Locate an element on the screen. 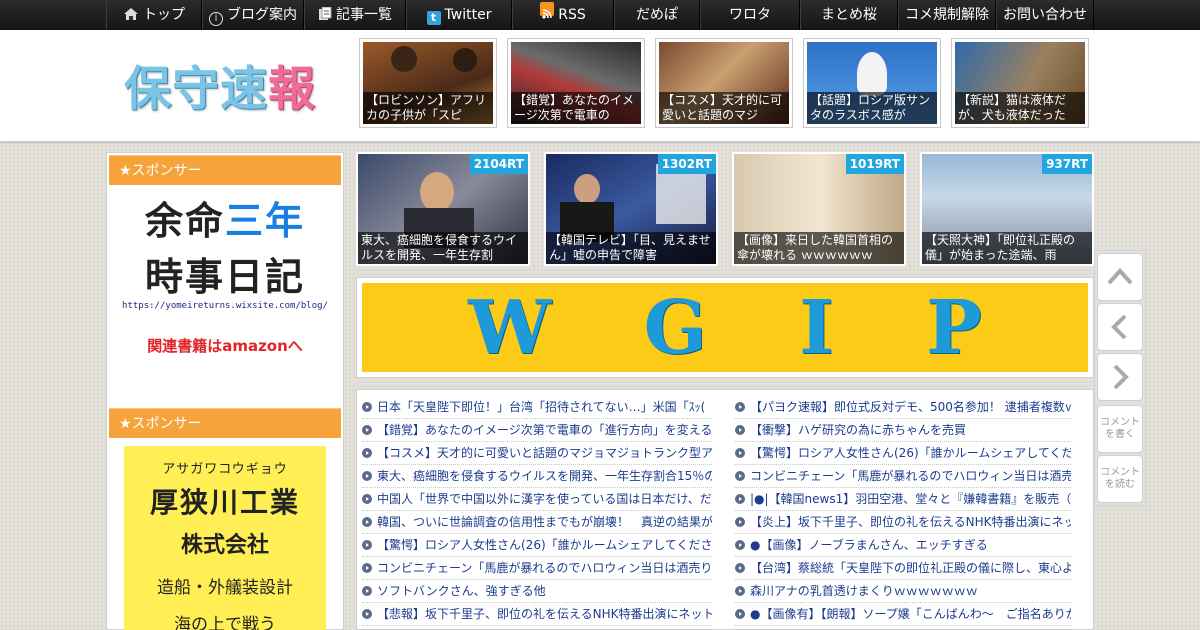 This screenshot has width=1200, height=630. list-item: 【衝撃】ハゲ研究の為に赤ちゃんを売買 is located at coordinates (903, 430).